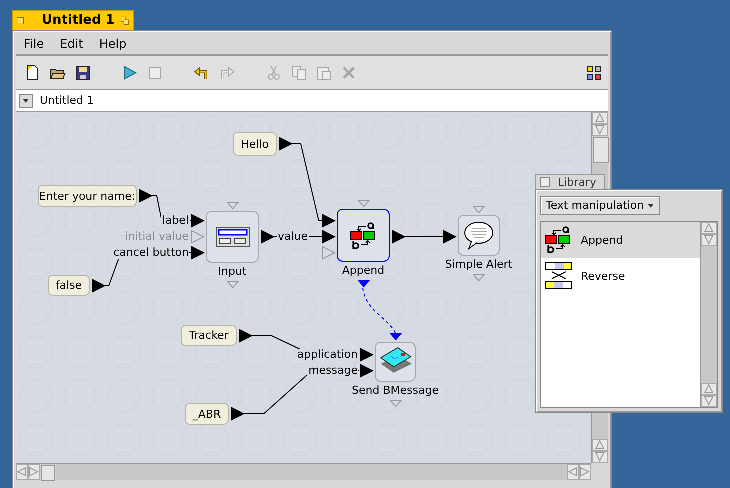  What do you see at coordinates (424, 237) in the screenshot?
I see `wire` at bounding box center [424, 237].